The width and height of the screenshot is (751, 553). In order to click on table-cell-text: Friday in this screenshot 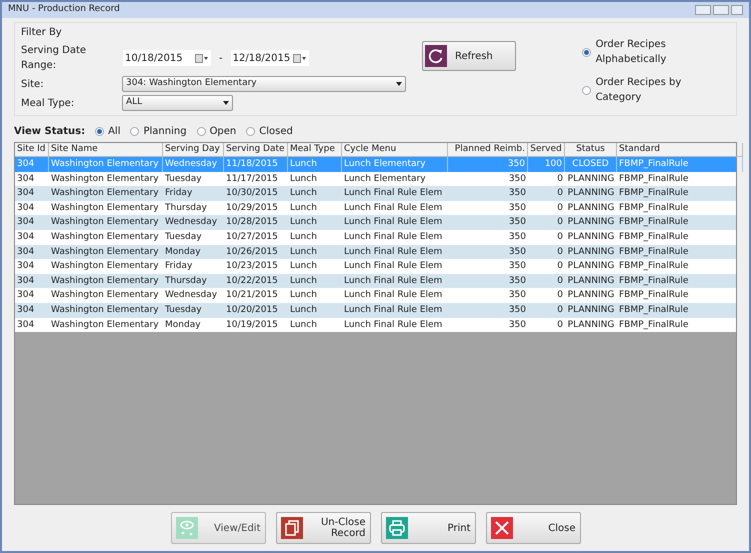, I will do `click(179, 267)`.